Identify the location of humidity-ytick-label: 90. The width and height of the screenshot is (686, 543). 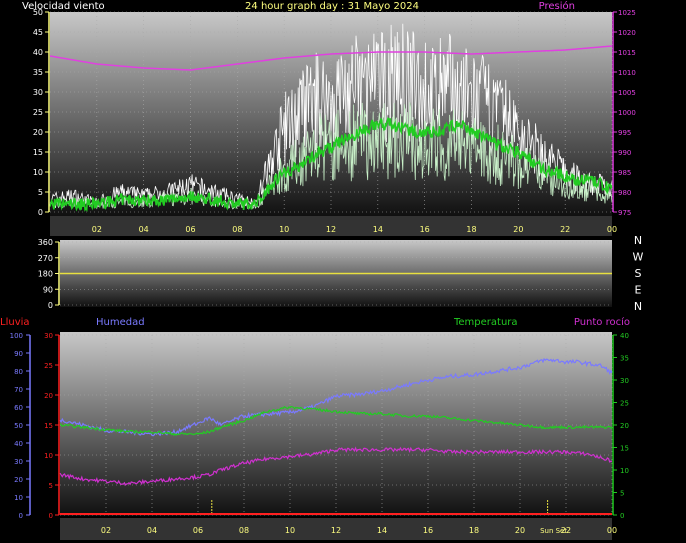
(18, 354).